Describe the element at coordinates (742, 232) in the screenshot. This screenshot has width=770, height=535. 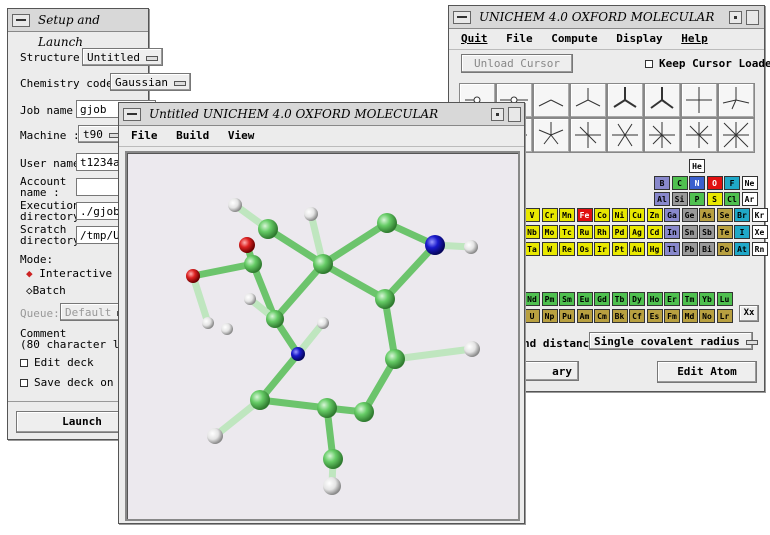
I see `element-i-button: I` at that location.